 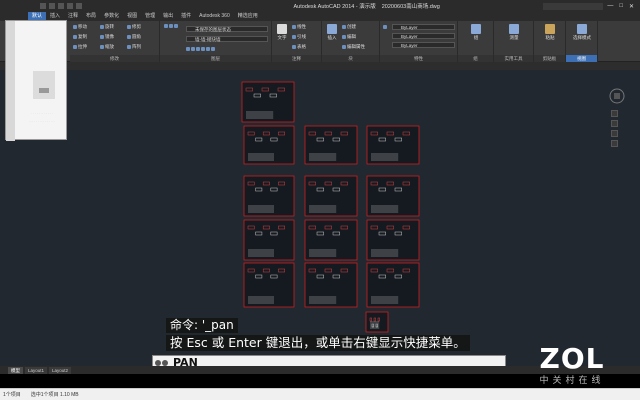 I want to click on edit-block-button: 编辑, so click(x=349, y=37).